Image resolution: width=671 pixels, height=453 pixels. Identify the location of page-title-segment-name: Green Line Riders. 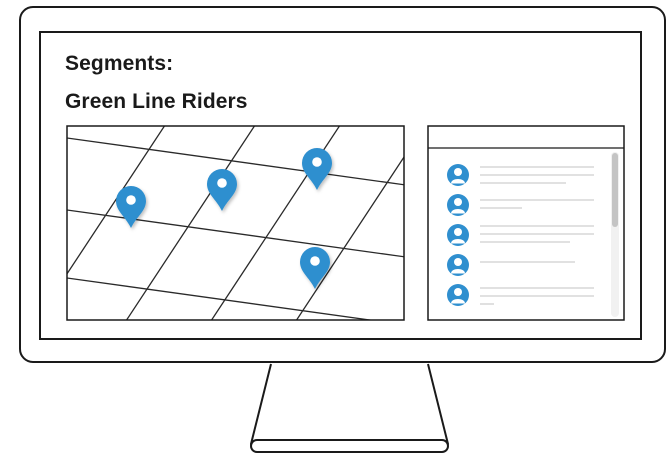
(156, 101).